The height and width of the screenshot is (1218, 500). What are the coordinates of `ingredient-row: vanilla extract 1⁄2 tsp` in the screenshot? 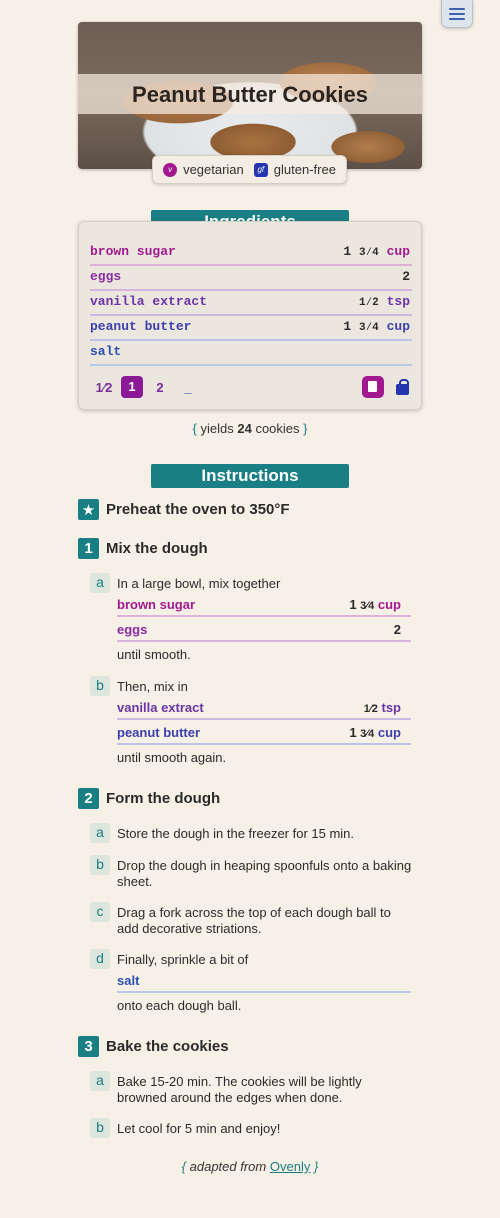 It's located at (251, 303).